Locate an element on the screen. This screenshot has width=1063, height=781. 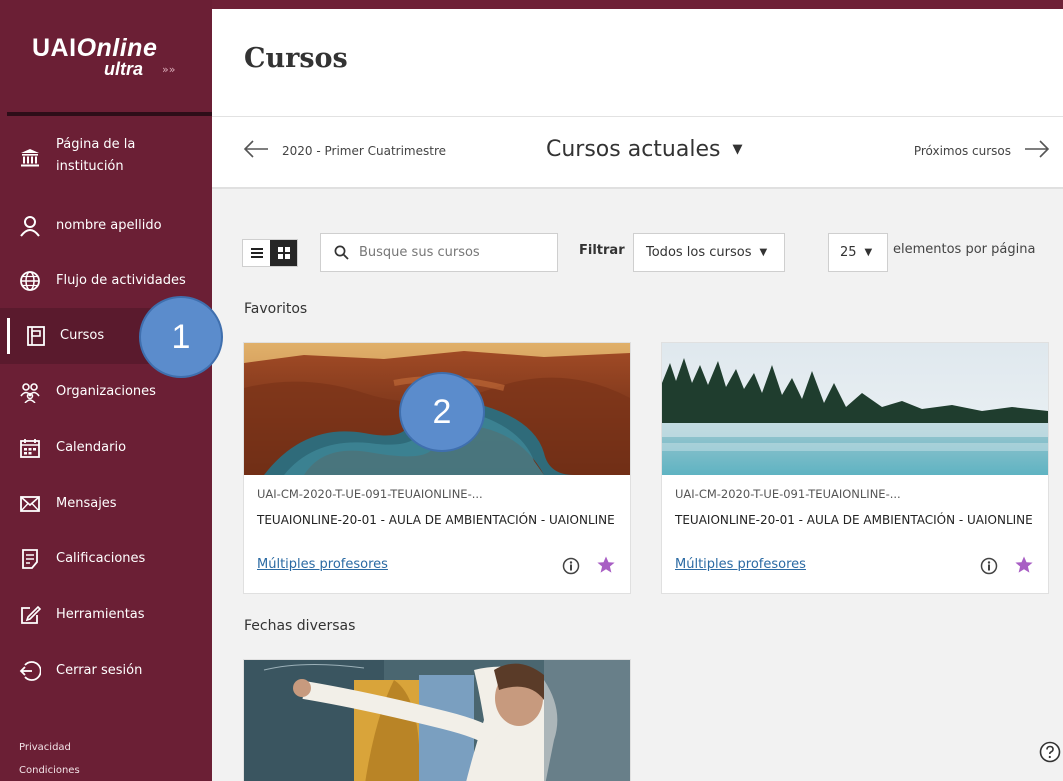
user-icon is located at coordinates (30, 226).